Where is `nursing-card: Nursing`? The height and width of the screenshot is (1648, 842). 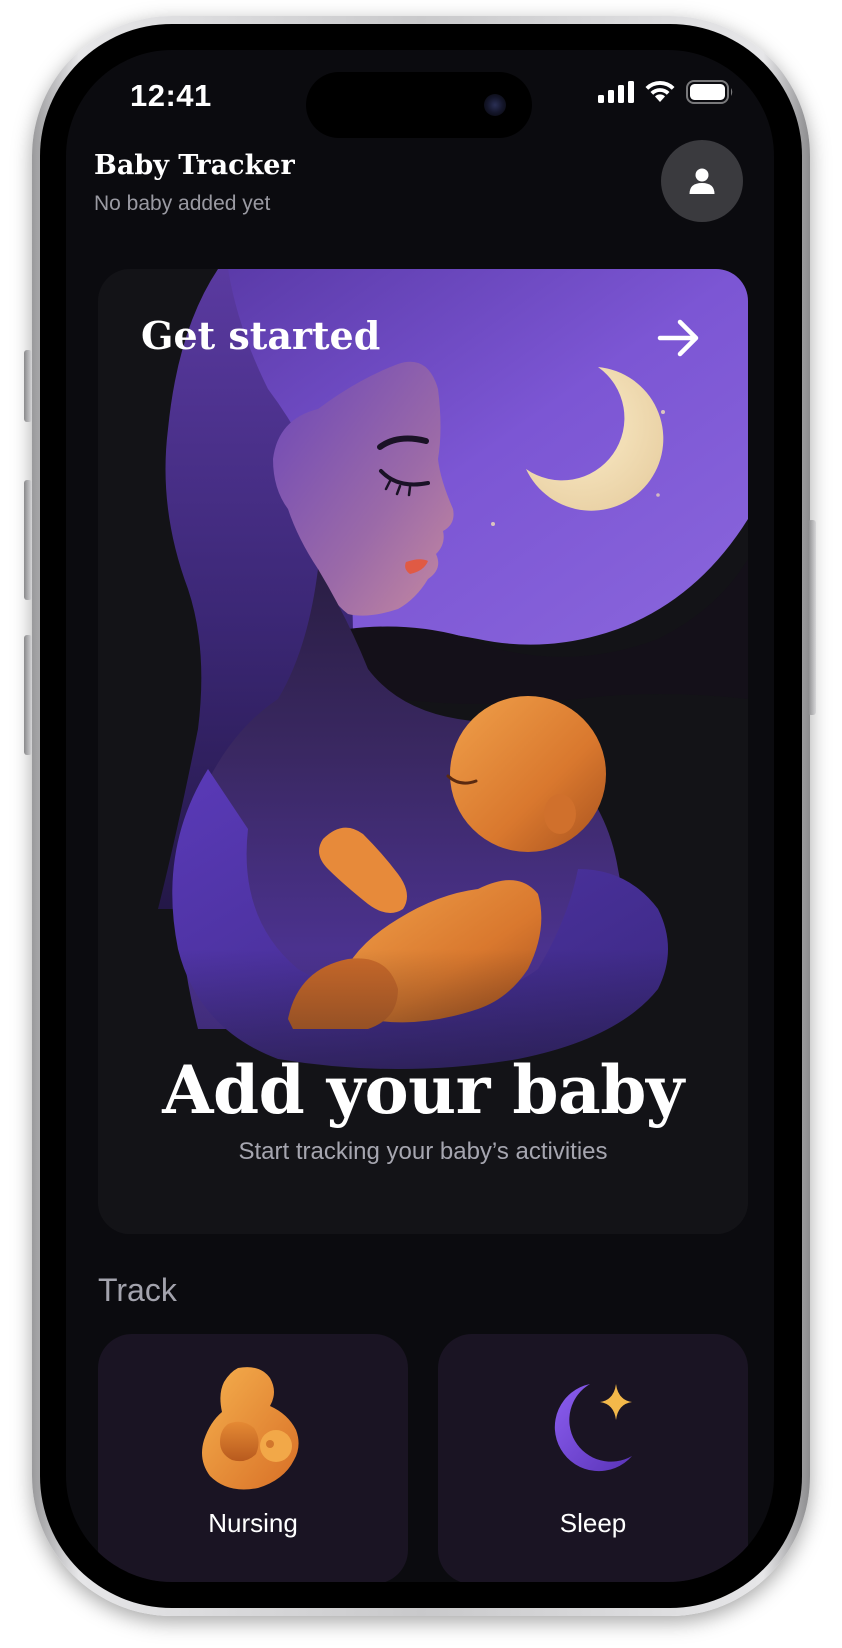 nursing-card: Nursing is located at coordinates (253, 1458).